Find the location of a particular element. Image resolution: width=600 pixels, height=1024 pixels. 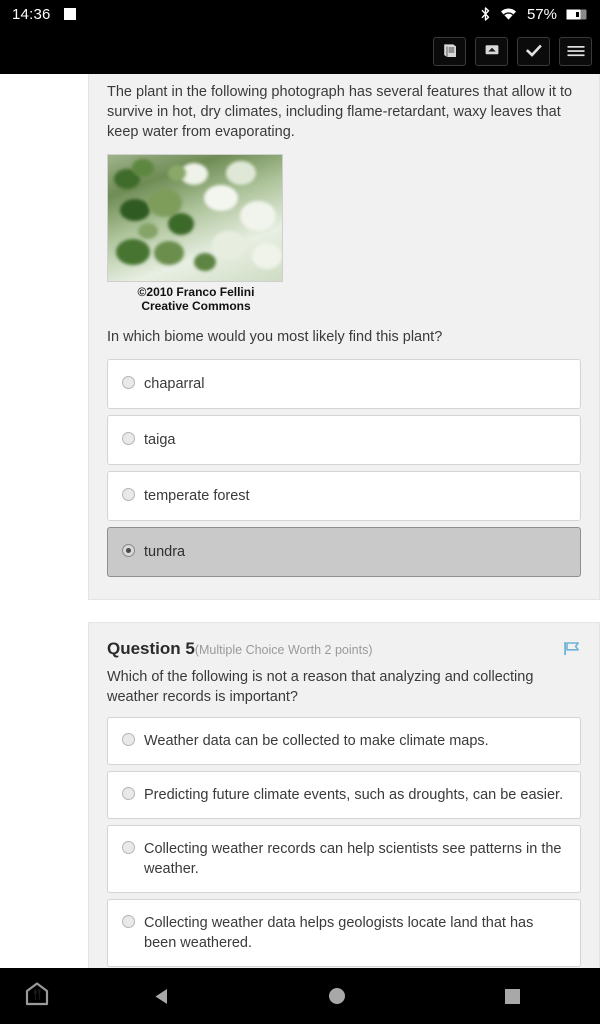

option-row: taiga is located at coordinates (344, 440).